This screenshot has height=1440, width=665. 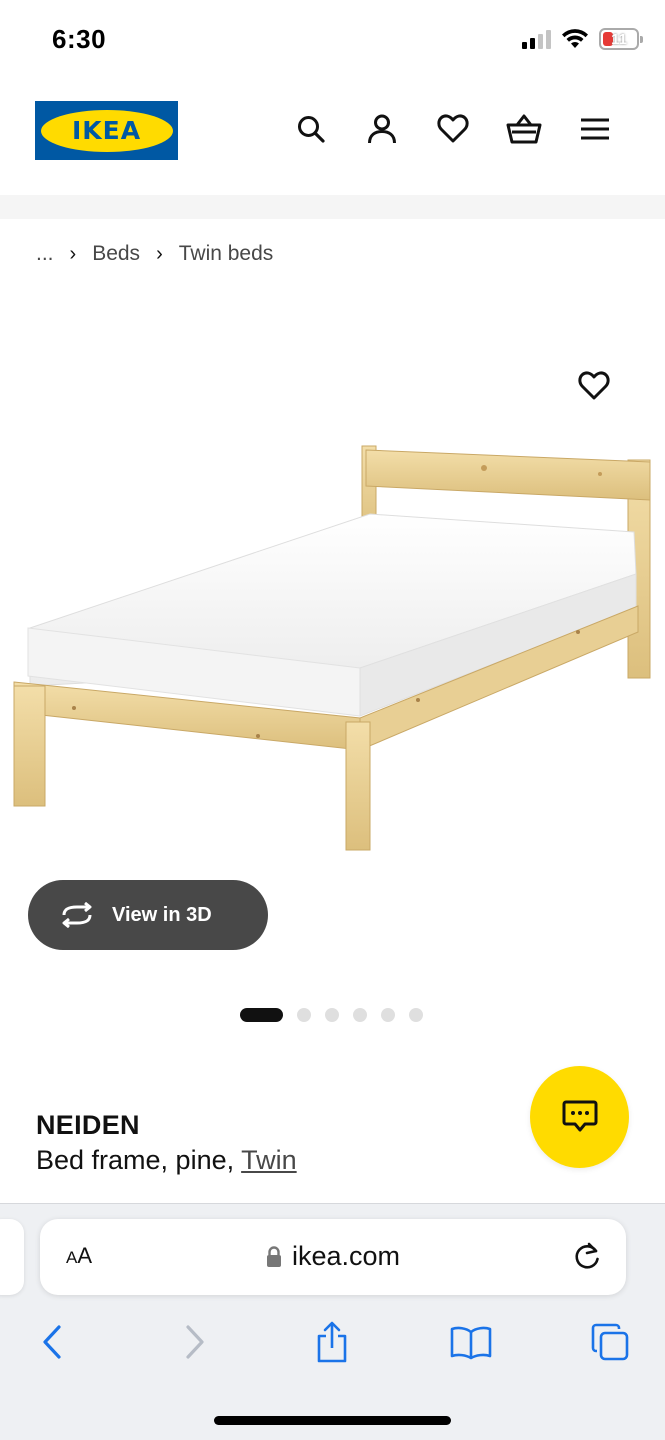 What do you see at coordinates (77, 915) in the screenshot?
I see `rotate-3d-icon` at bounding box center [77, 915].